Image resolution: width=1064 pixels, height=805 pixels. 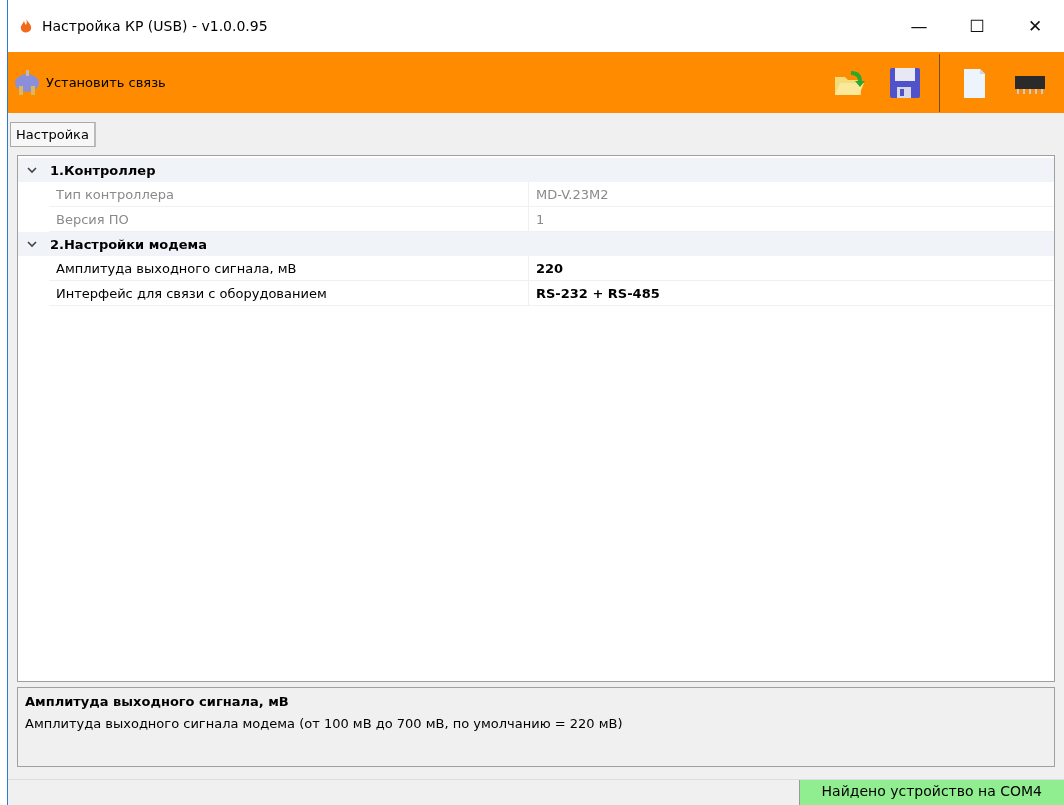 I want to click on category-row: 2.Настройки модема, so click(x=536, y=244).